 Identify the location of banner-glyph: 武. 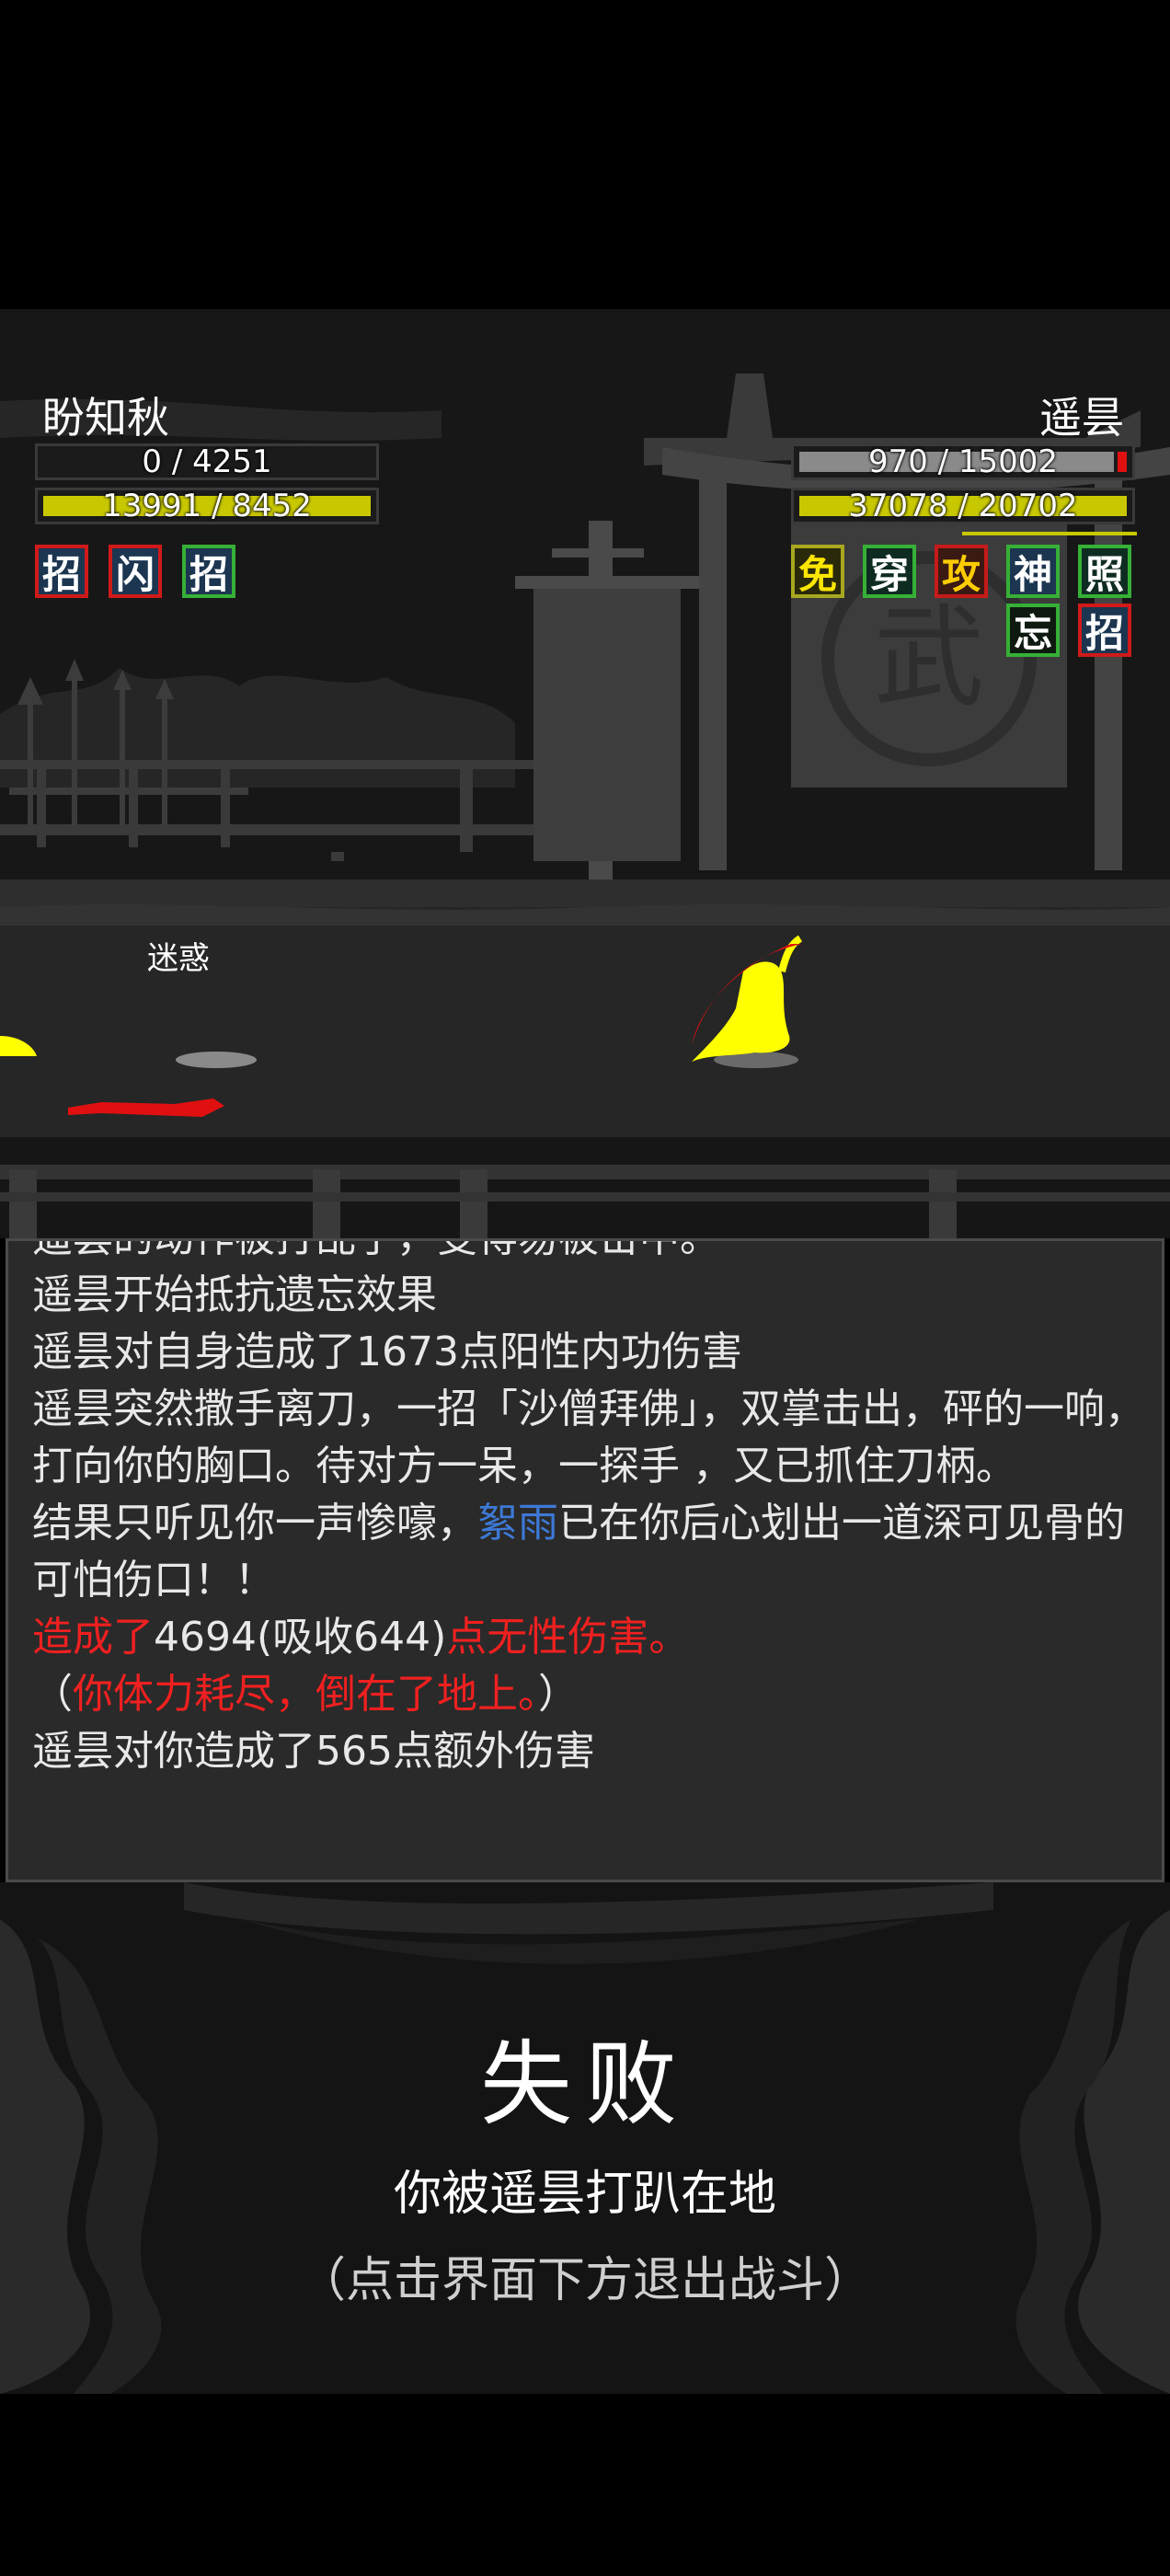
(929, 658).